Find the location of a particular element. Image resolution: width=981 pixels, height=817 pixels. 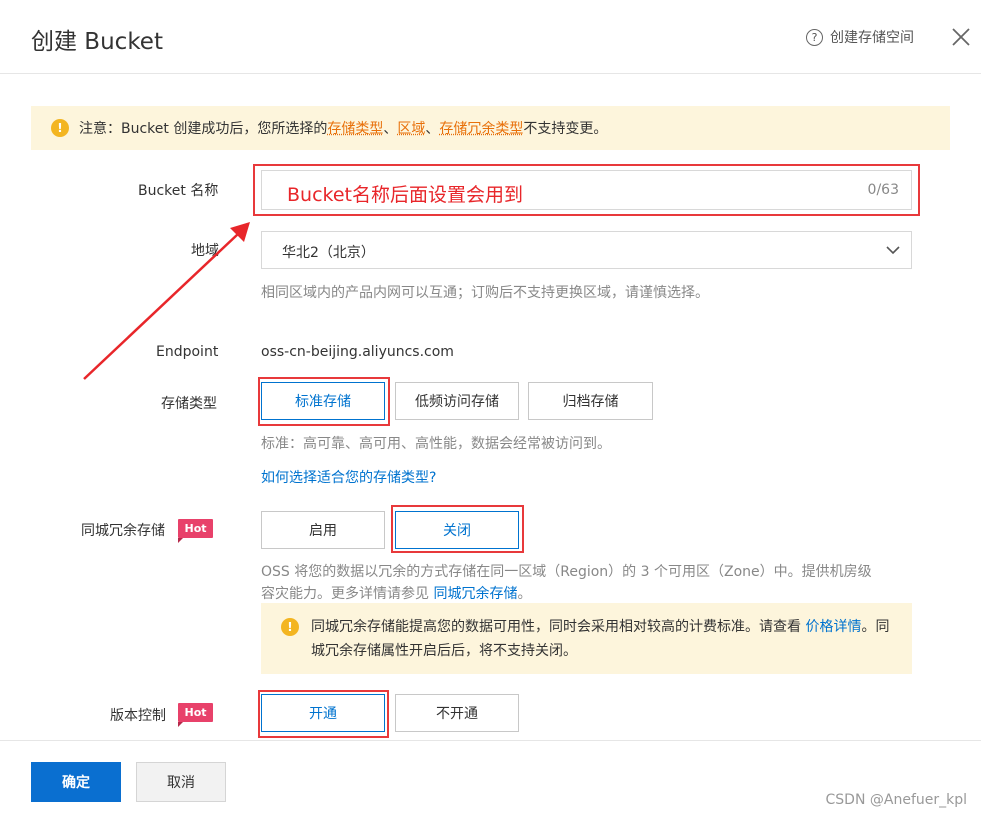

dialog-title: 创建 Bucket is located at coordinates (97, 42).